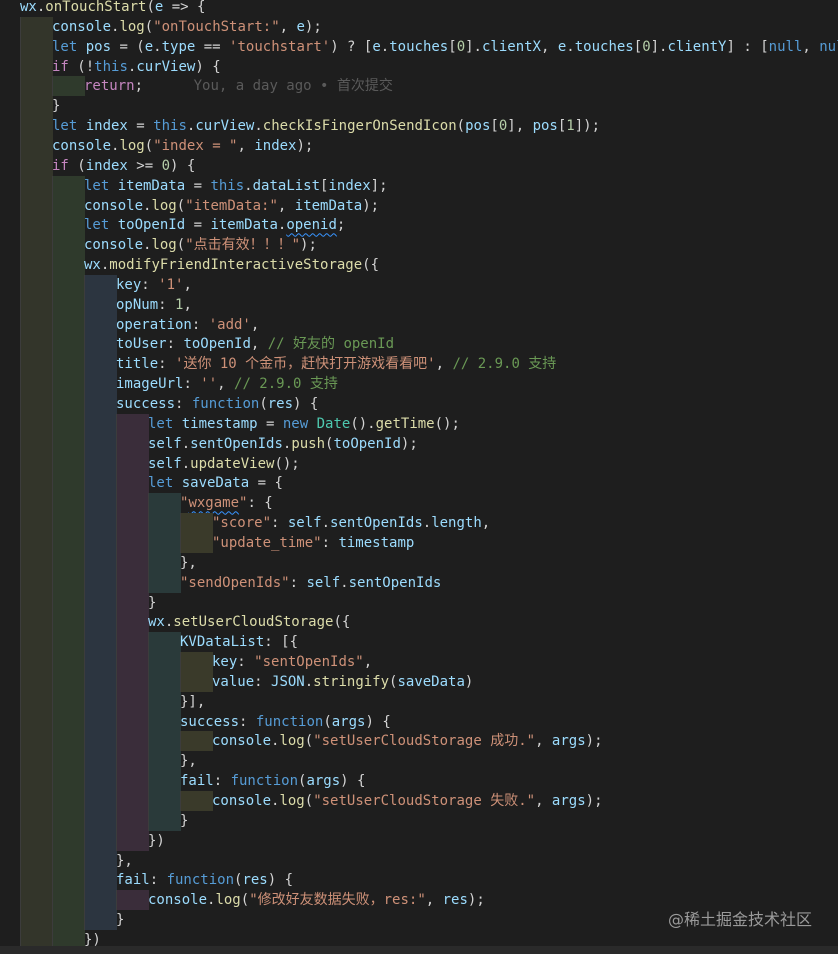  Describe the element at coordinates (543, 801) in the screenshot. I see `code-token: ,` at that location.